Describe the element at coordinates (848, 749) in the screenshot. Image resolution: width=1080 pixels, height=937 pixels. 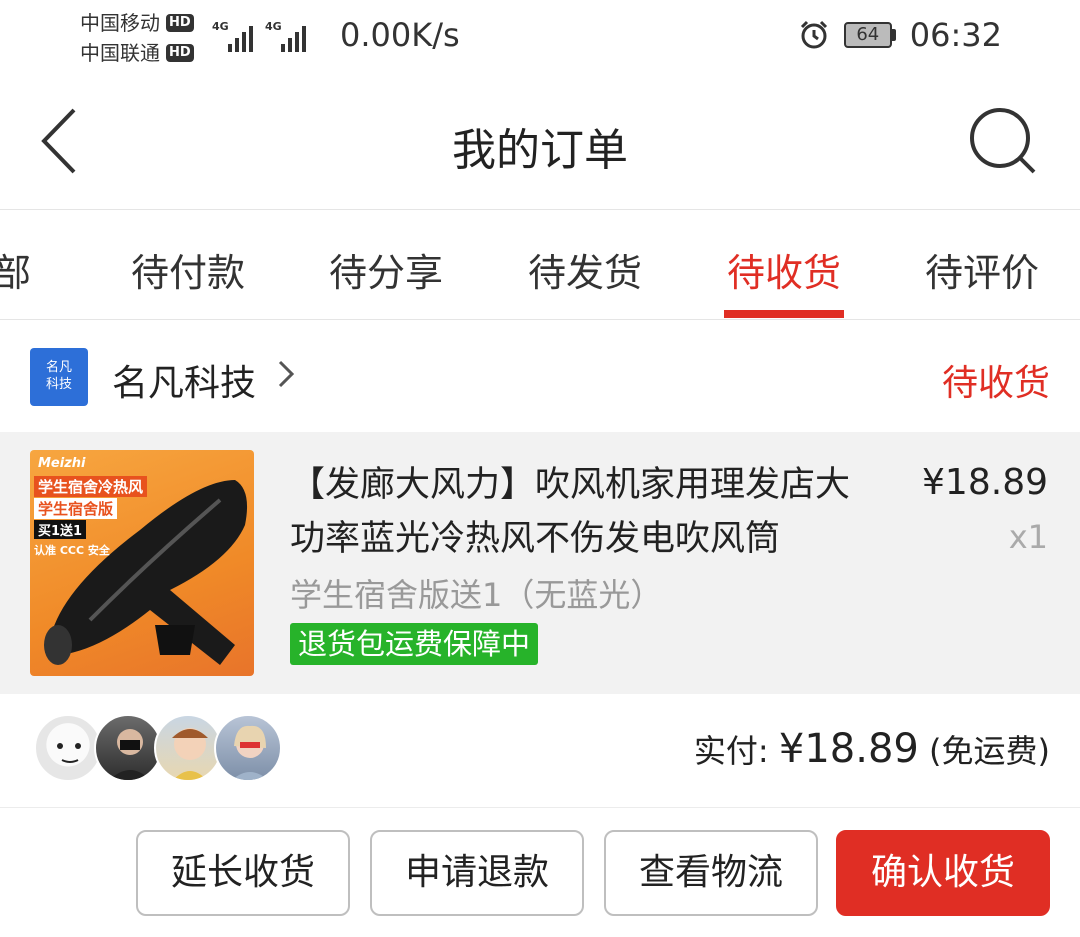
I see `payment-amount: ¥18.89` at that location.